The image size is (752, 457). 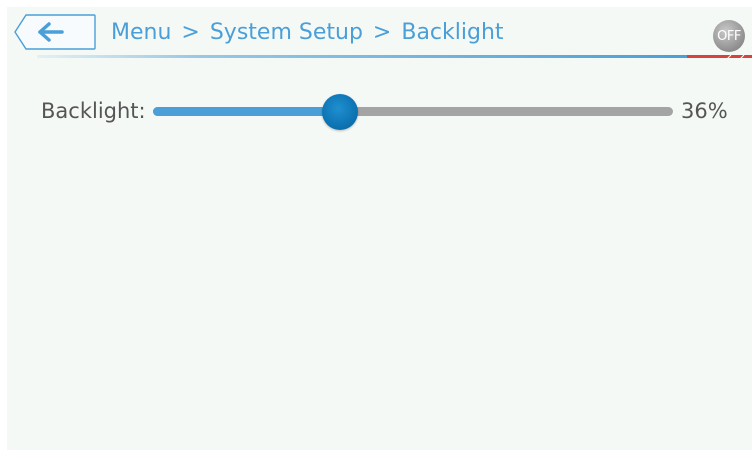 What do you see at coordinates (394, 57) in the screenshot?
I see `header-divider` at bounding box center [394, 57].